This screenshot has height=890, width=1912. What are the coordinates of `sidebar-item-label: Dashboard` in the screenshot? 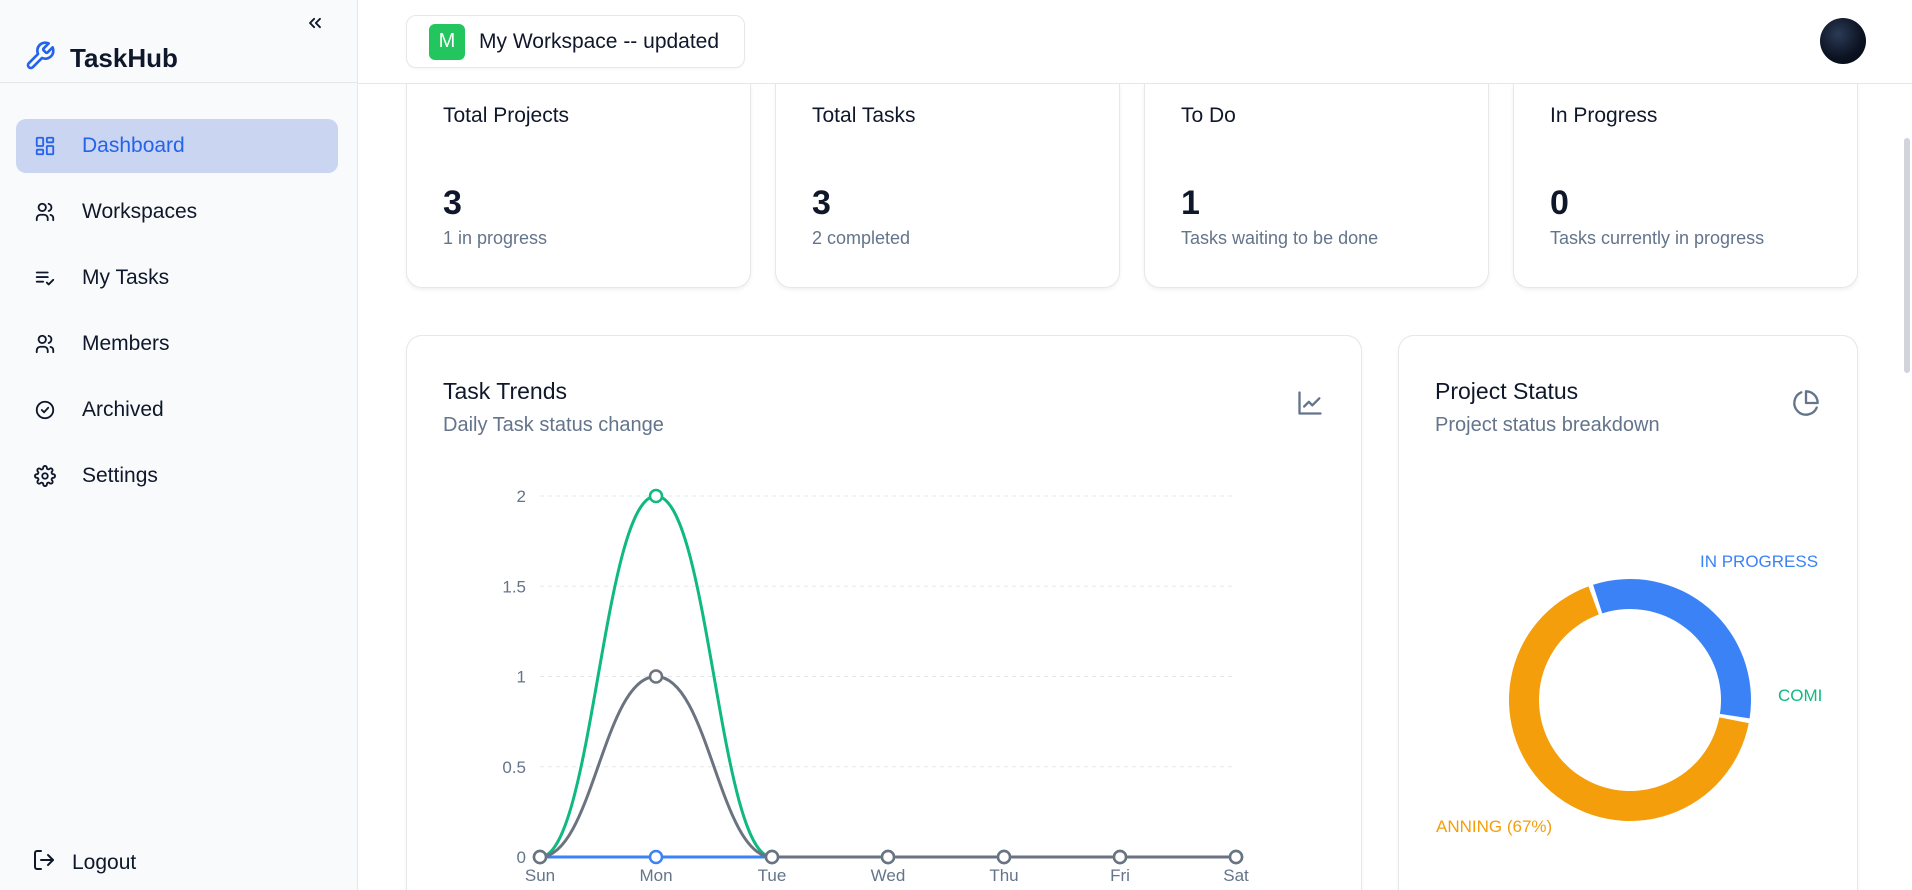 It's located at (133, 145).